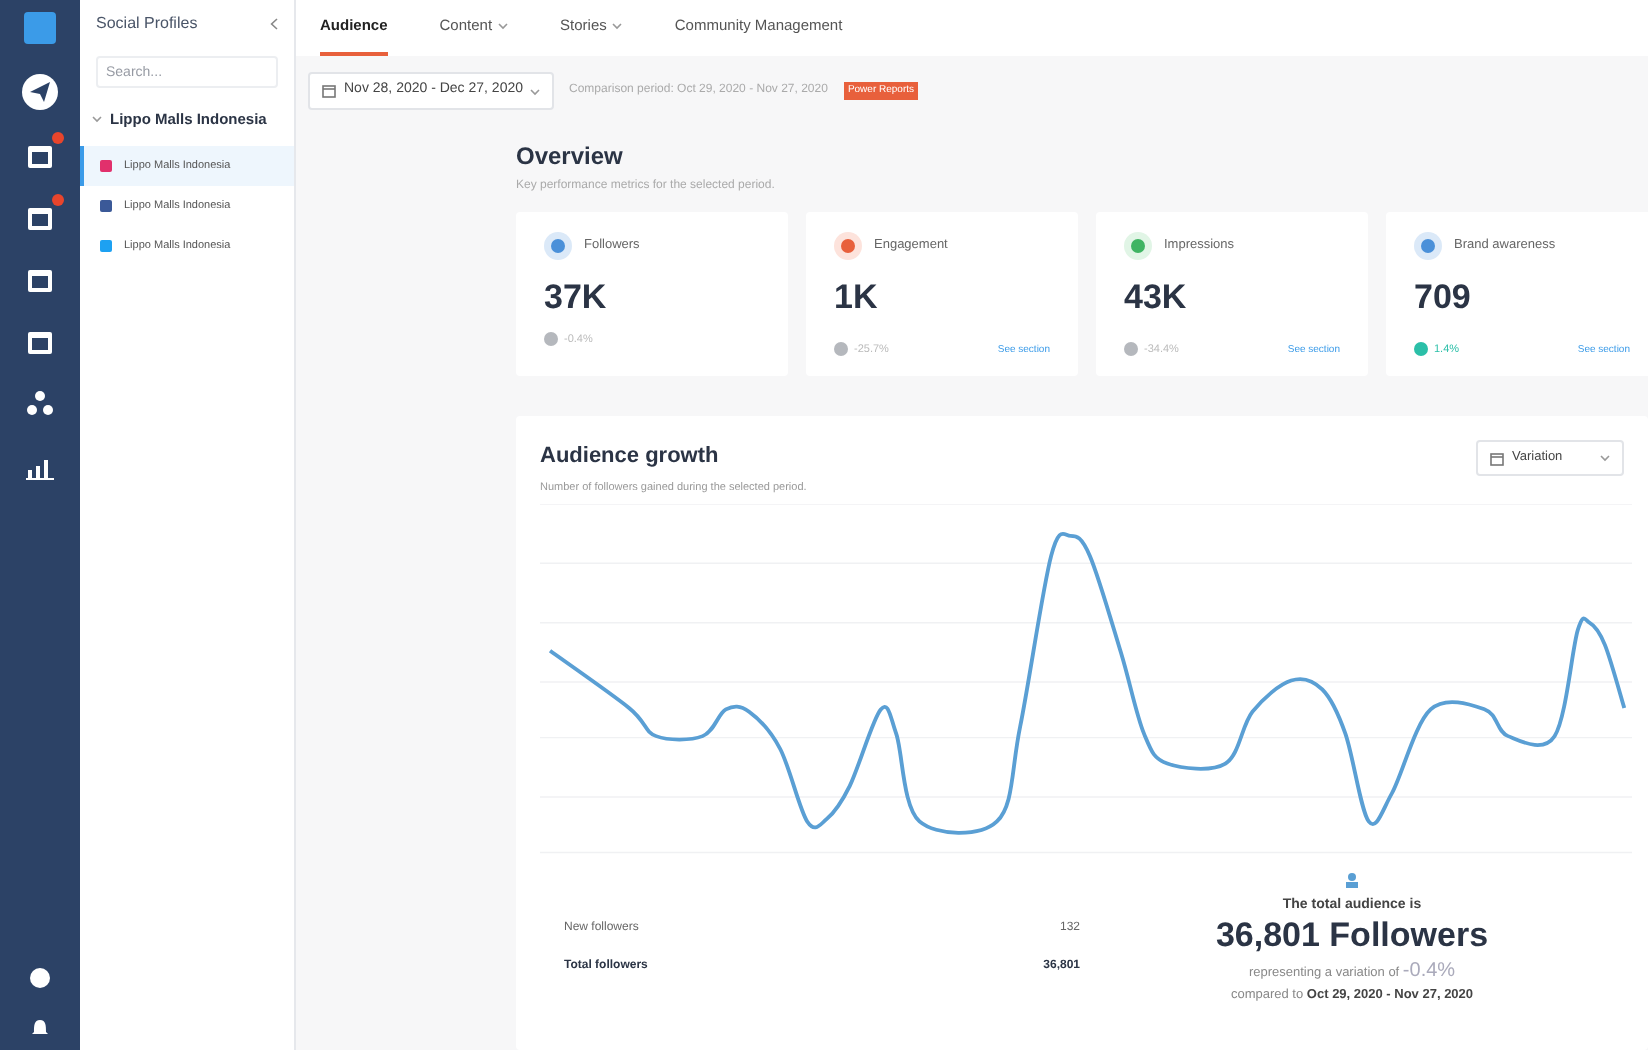  What do you see at coordinates (1352, 936) in the screenshot?
I see `audience-total: 36,801 Followers` at bounding box center [1352, 936].